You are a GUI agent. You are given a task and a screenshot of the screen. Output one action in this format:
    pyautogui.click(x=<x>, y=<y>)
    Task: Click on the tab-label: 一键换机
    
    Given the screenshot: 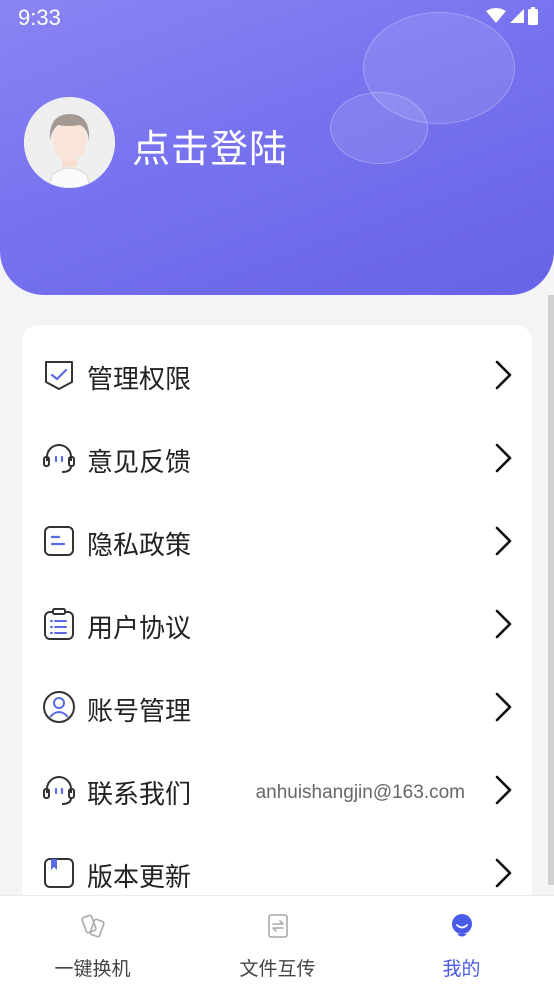 What is the action you would take?
    pyautogui.click(x=92, y=969)
    